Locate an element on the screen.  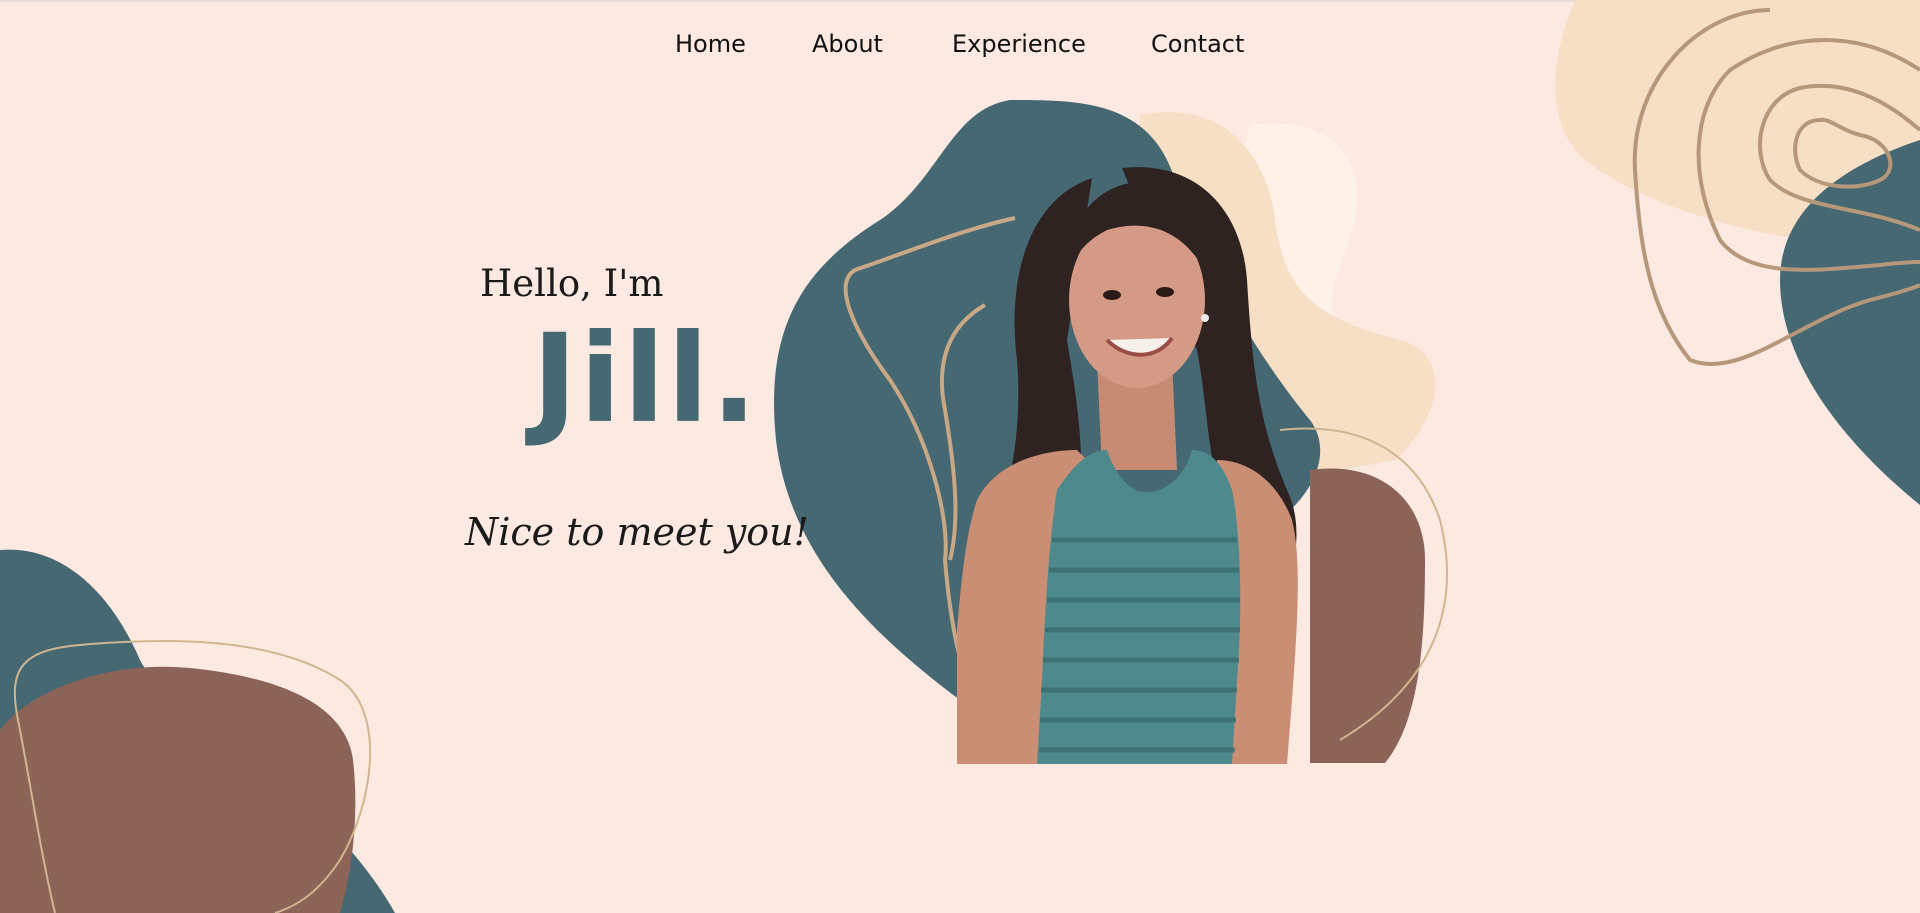
hero-name: Jill. is located at coordinates (646, 379).